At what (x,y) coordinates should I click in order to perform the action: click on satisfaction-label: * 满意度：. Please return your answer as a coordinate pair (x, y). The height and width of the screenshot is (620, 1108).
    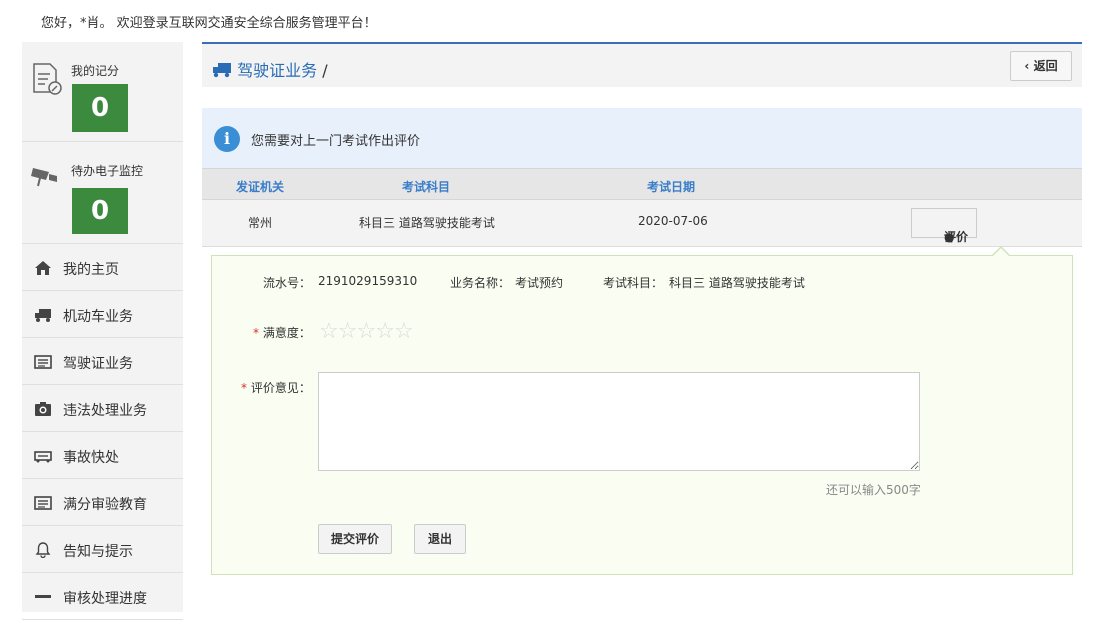
    Looking at the image, I should click on (282, 332).